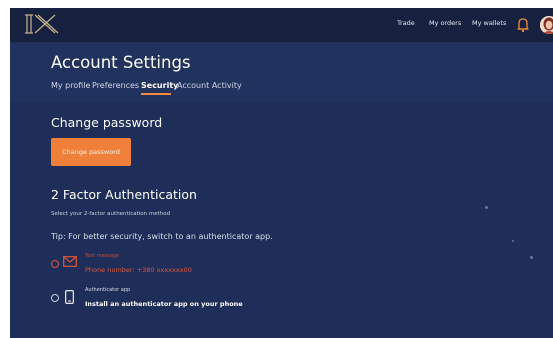 Image resolution: width=553 pixels, height=338 pixels. Describe the element at coordinates (108, 290) in the screenshot. I see `authenticator-app-label: Authenticator app` at that location.